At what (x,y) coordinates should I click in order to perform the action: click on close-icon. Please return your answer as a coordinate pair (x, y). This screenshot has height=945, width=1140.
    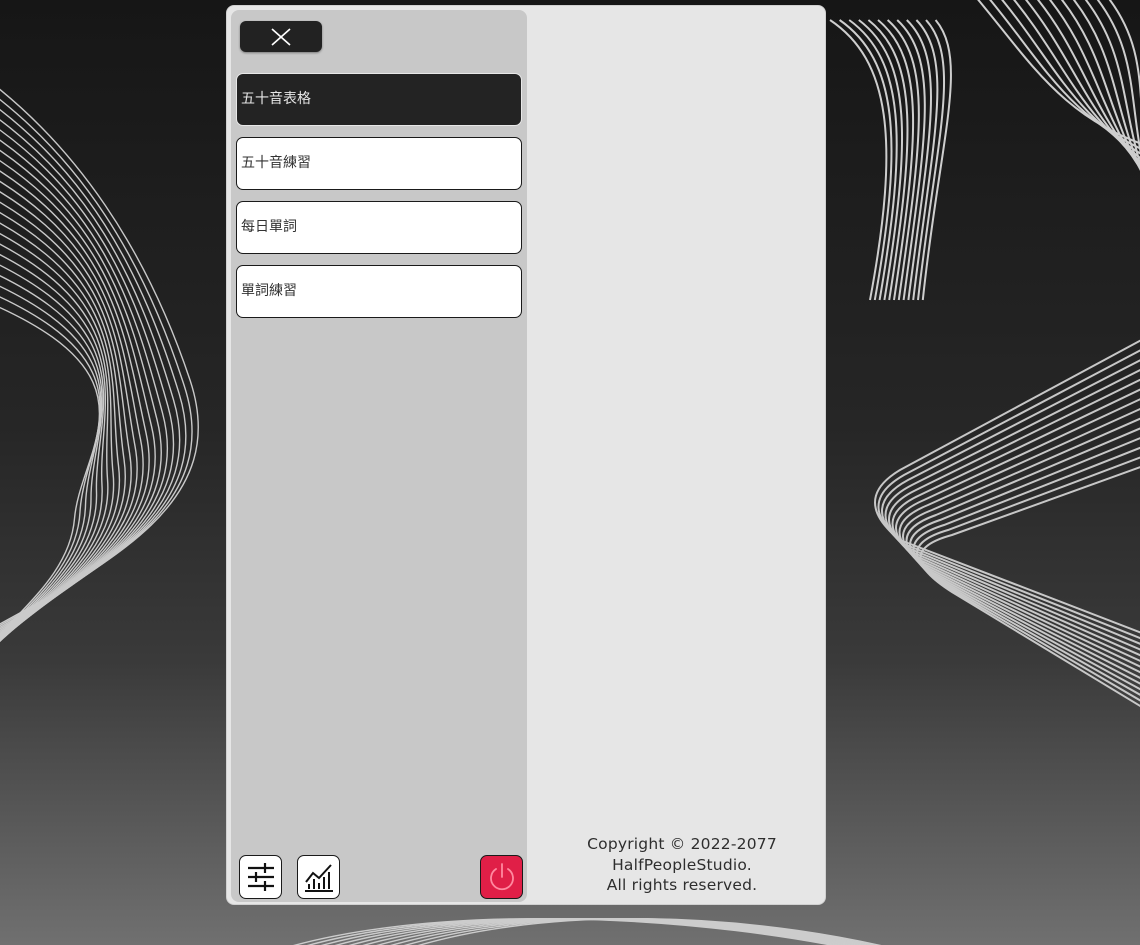
    Looking at the image, I should click on (281, 36).